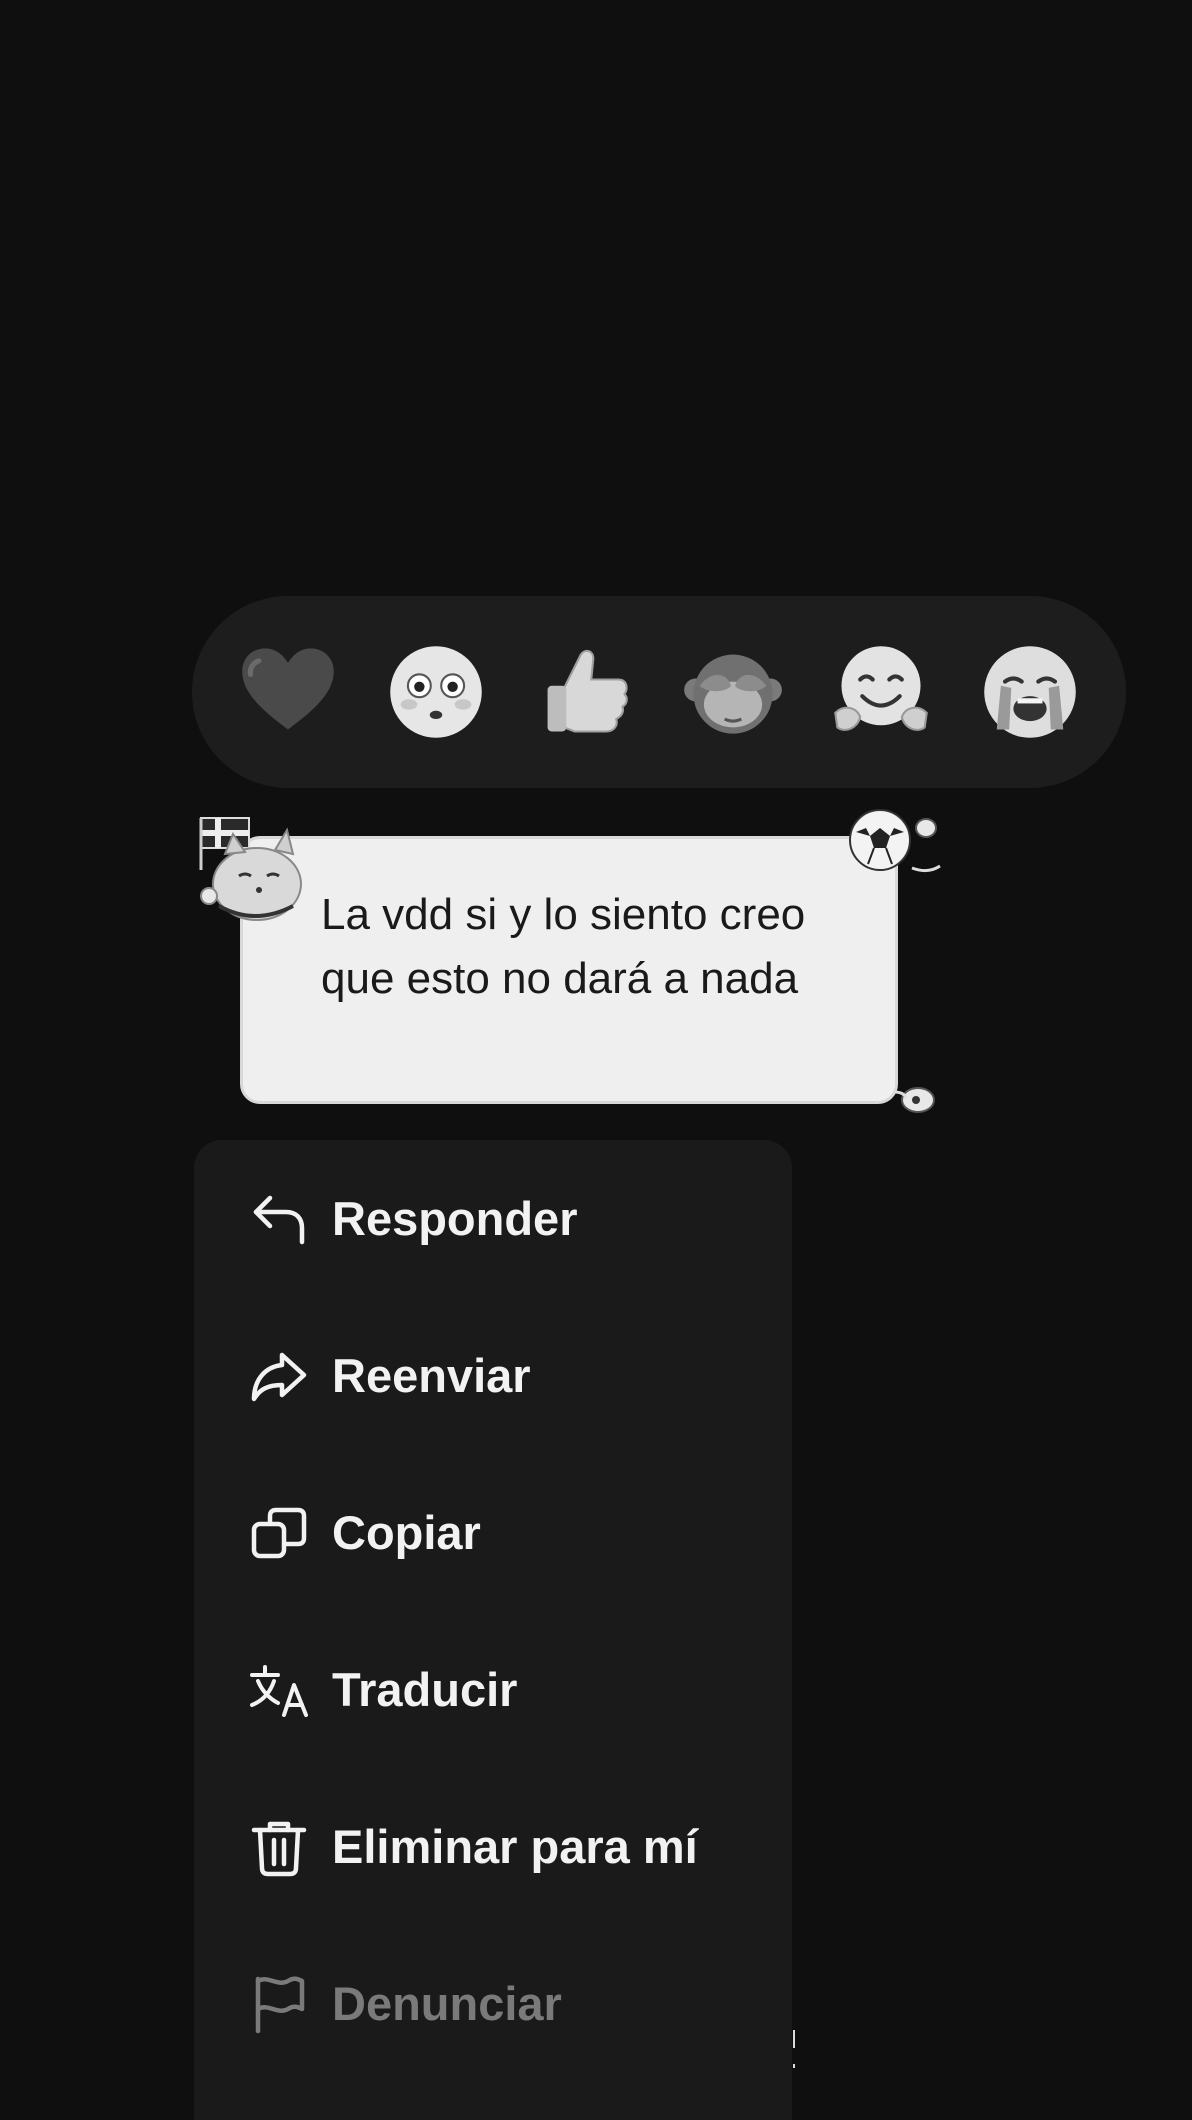  I want to click on menu-label-forward: Reenviar, so click(431, 1375).